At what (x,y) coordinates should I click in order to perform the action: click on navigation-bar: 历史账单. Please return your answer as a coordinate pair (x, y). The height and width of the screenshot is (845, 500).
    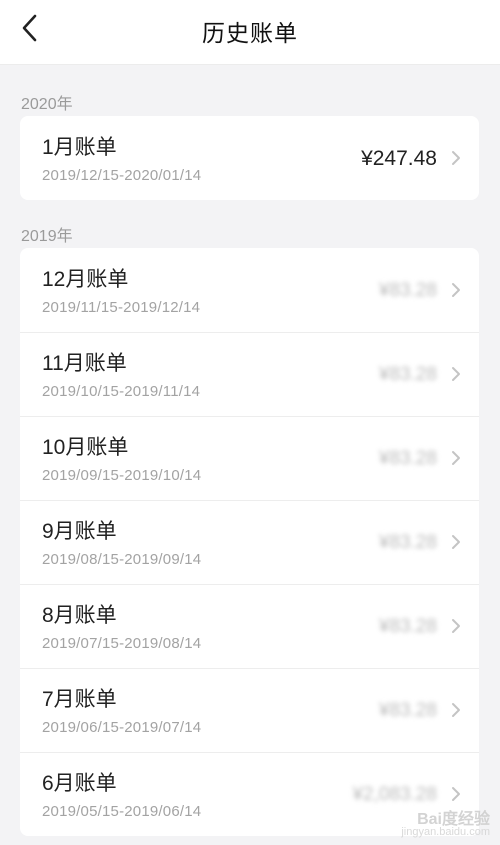
    Looking at the image, I should click on (250, 32).